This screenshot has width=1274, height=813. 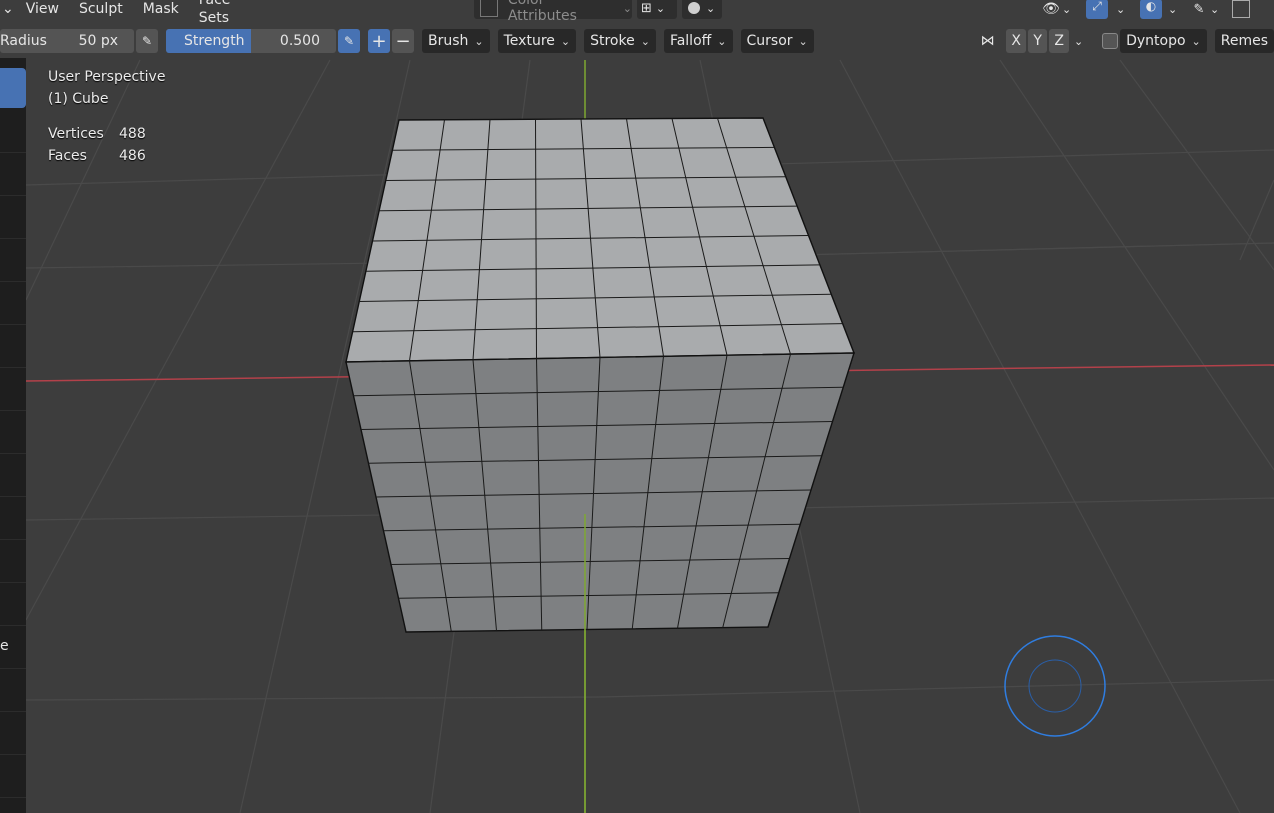 What do you see at coordinates (98, 41) in the screenshot?
I see `radius-value: 50 px` at bounding box center [98, 41].